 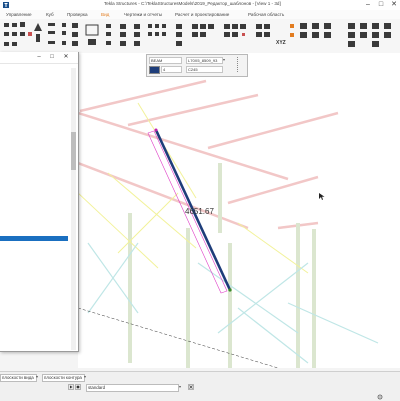 What do you see at coordinates (63, 378) in the screenshot?
I see `contour-plane-select: плоскости контура` at bounding box center [63, 378].